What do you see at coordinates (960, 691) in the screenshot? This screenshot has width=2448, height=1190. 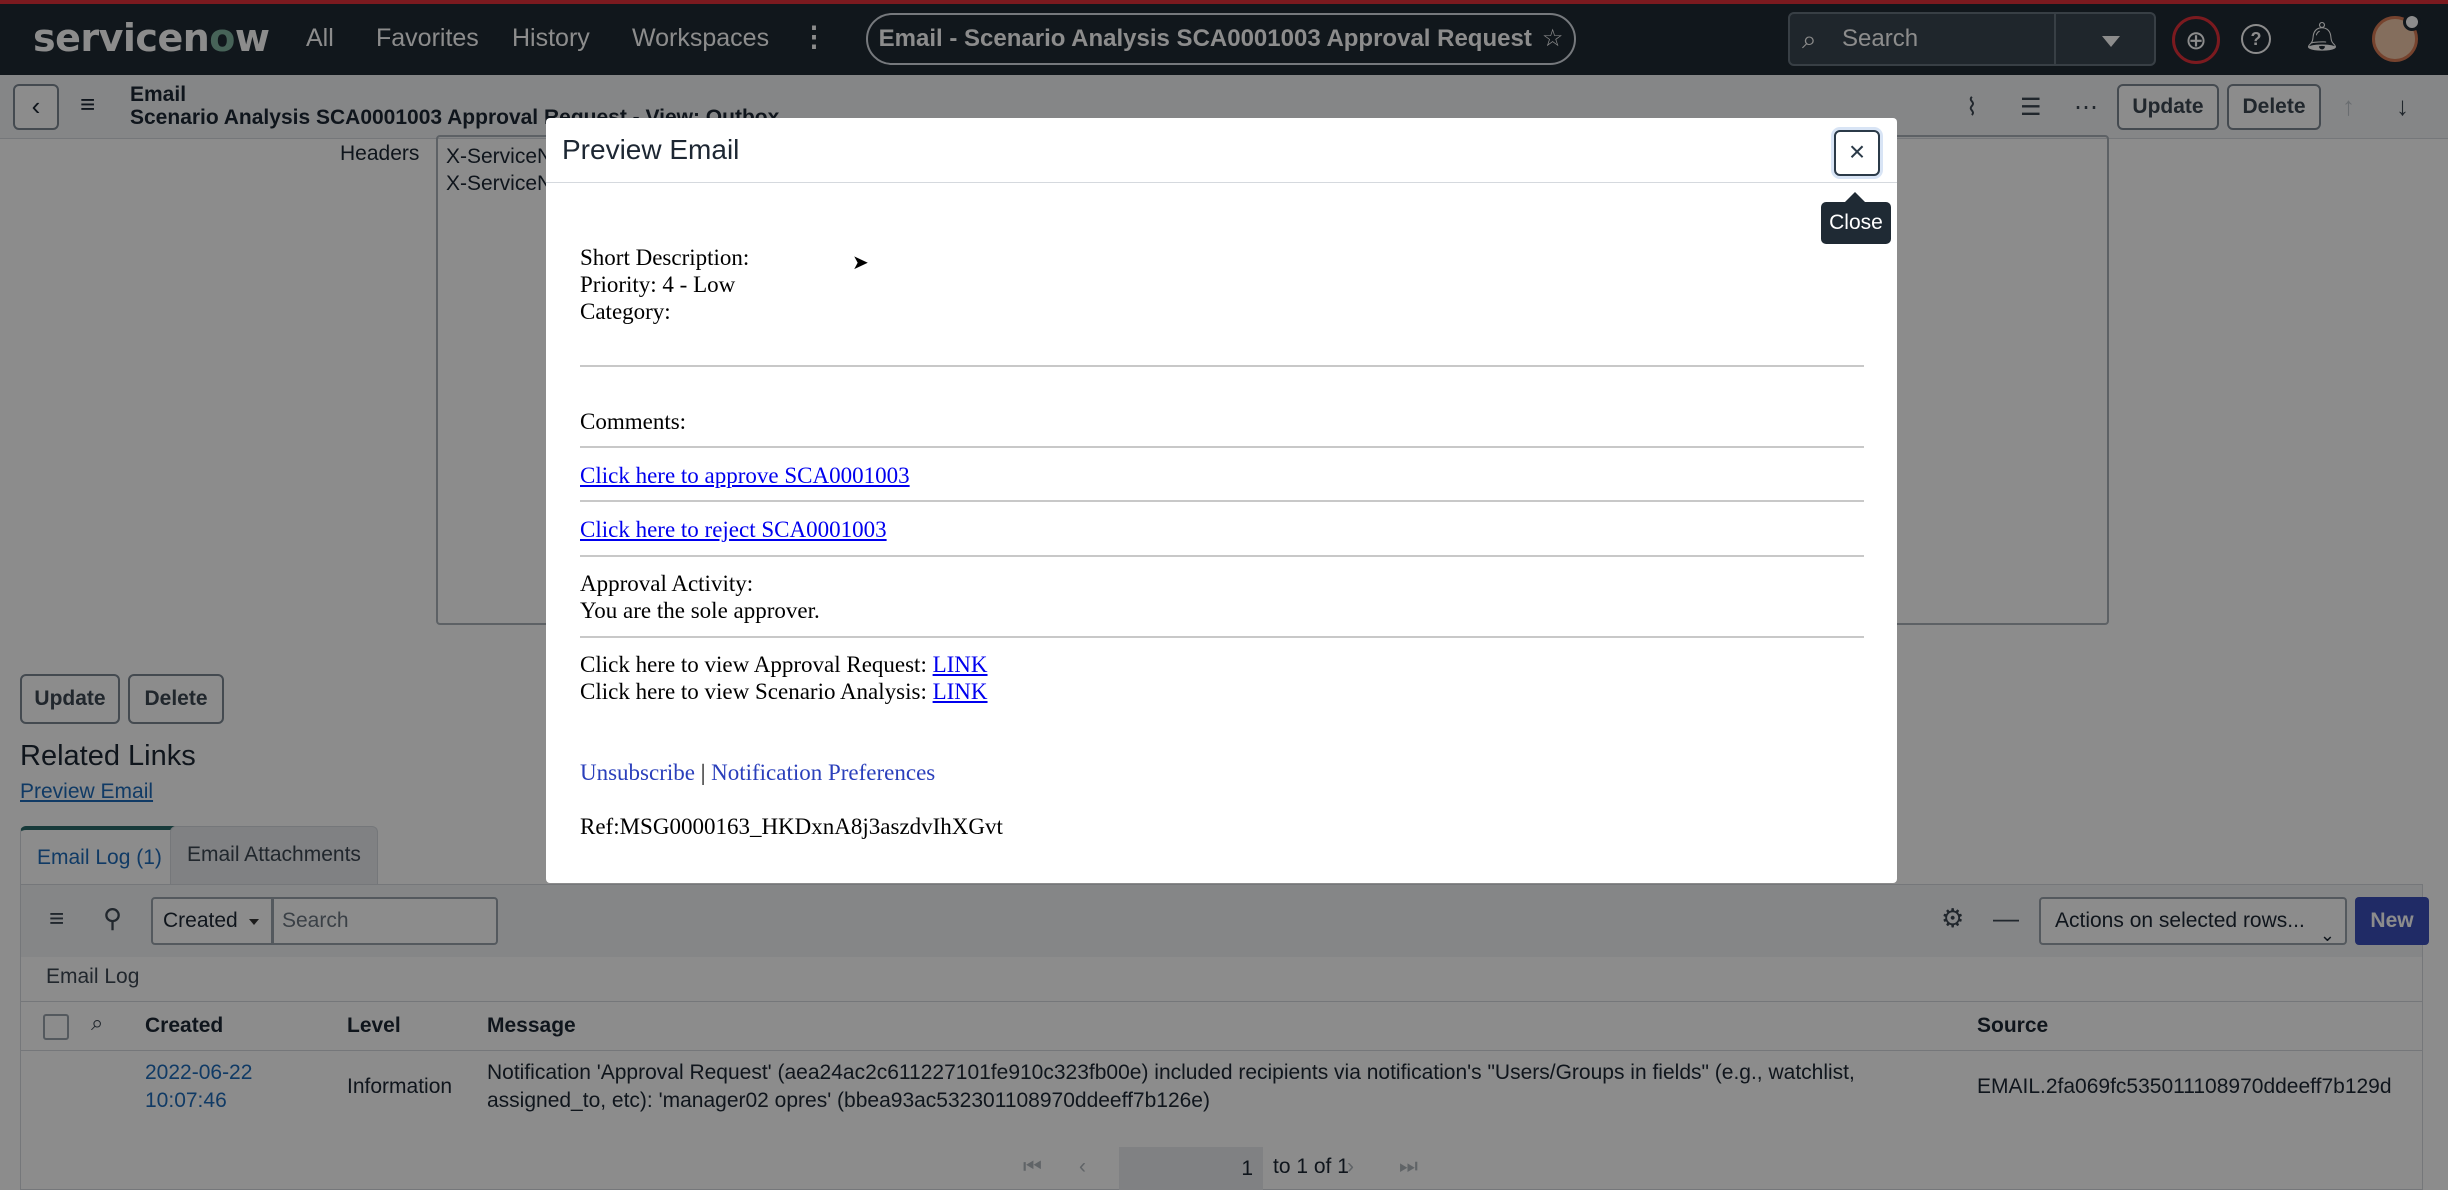 I see `scenario-analysis-link: LINK` at bounding box center [960, 691].